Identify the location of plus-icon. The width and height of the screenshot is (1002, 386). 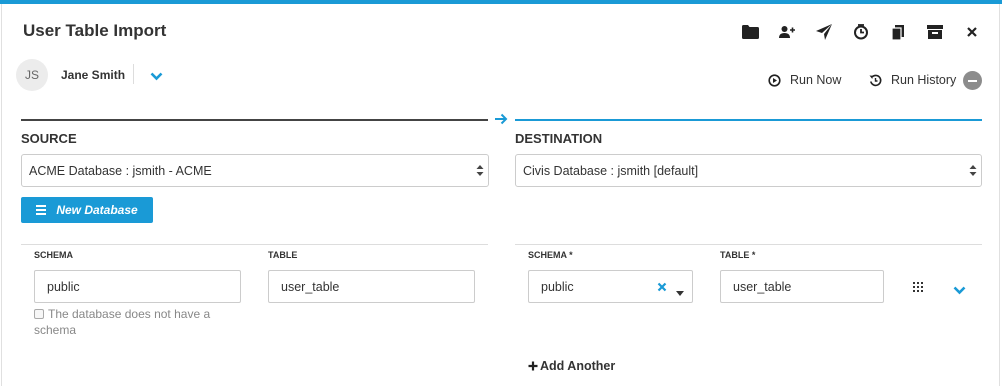
(533, 366).